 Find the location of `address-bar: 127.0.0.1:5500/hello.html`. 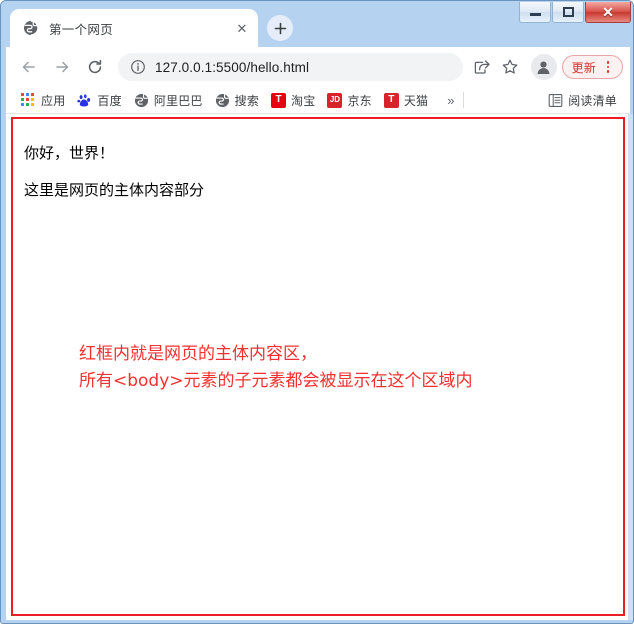

address-bar: 127.0.0.1:5500/hello.html is located at coordinates (290, 67).